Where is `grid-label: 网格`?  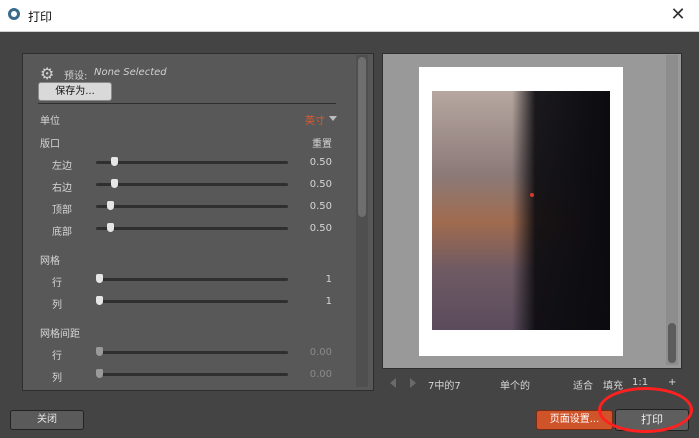
grid-label: 网格 is located at coordinates (50, 261).